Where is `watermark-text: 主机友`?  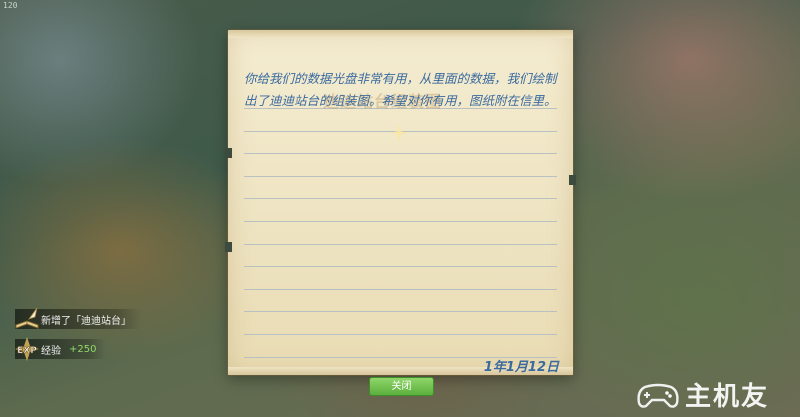
watermark-text: 主机友 is located at coordinates (727, 397).